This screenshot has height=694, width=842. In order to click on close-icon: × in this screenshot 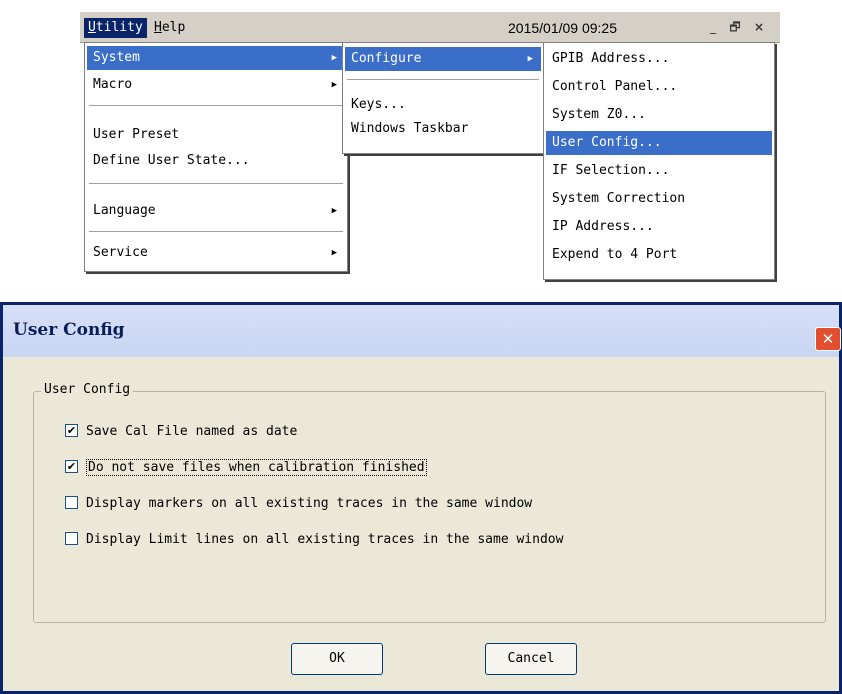, I will do `click(759, 27)`.